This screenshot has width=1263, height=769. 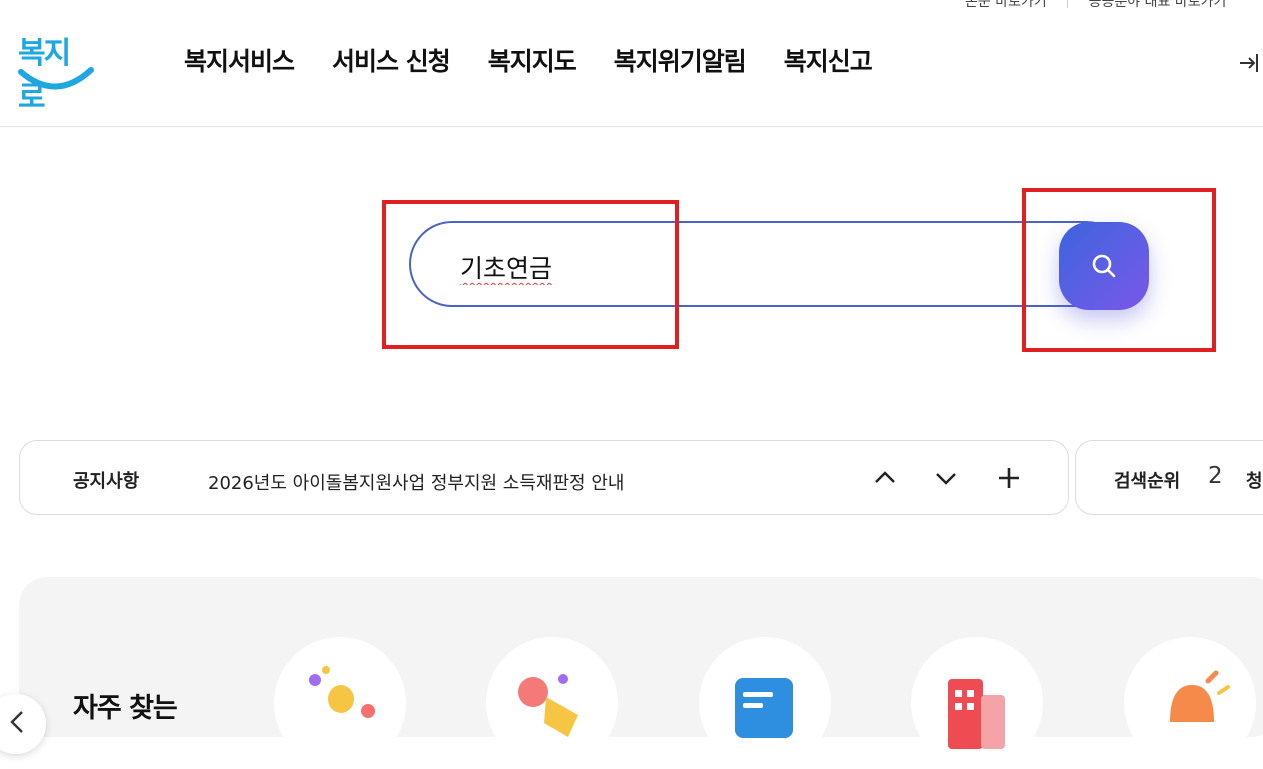 I want to click on search-rank-bar: 검색순위 2 청, so click(x=1169, y=477).